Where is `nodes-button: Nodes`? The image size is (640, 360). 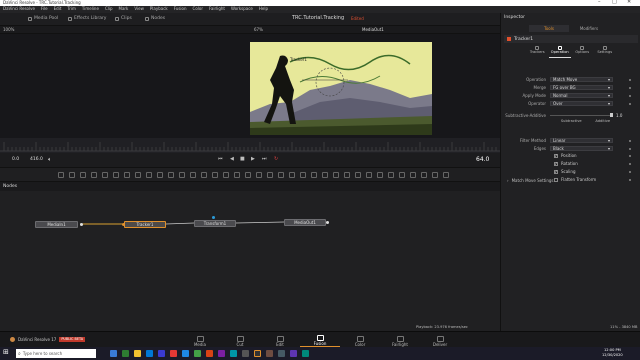
nodes-button: Nodes is located at coordinates (155, 19).